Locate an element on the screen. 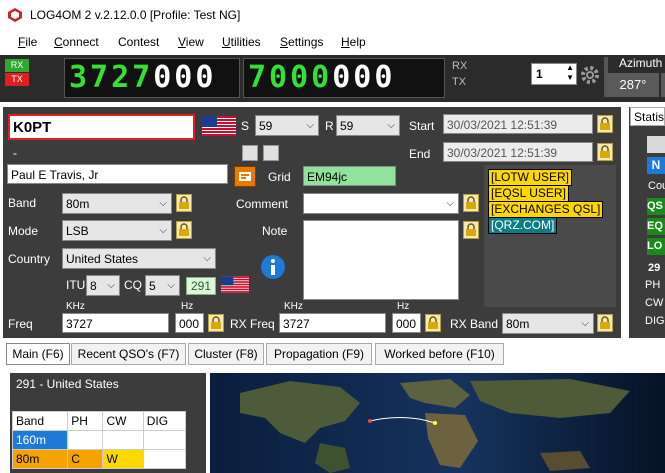 This screenshot has width=665, height=473. column-header: CW is located at coordinates (123, 421).